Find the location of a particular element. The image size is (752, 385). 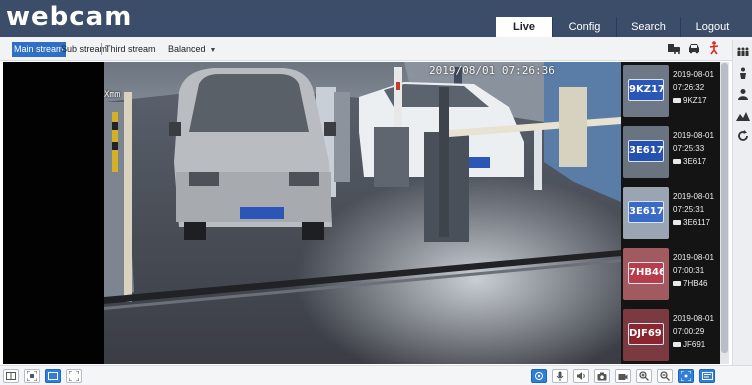

stream-info-icon is located at coordinates (707, 376).